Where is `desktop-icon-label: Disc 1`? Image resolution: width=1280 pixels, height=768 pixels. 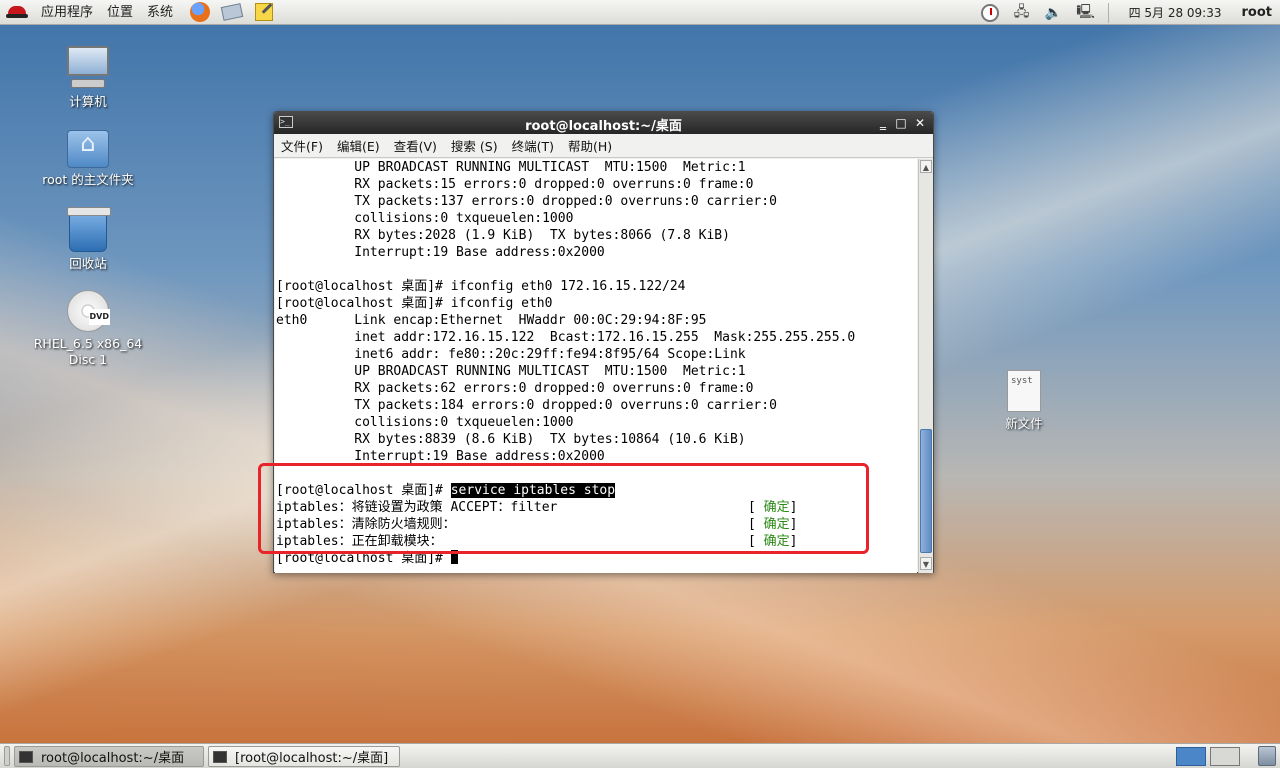 desktop-icon-label: Disc 1 is located at coordinates (88, 359).